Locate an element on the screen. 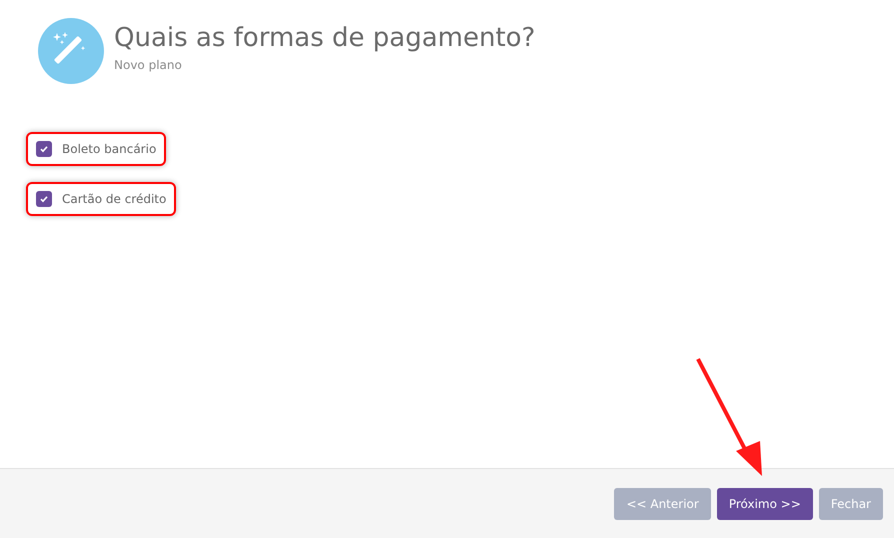 The width and height of the screenshot is (894, 538). checkbox-label: Boleto bancário is located at coordinates (109, 149).